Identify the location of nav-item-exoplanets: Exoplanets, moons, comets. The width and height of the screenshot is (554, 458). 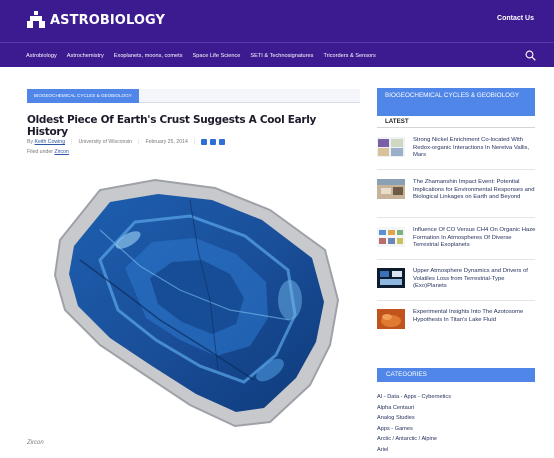
(148, 56).